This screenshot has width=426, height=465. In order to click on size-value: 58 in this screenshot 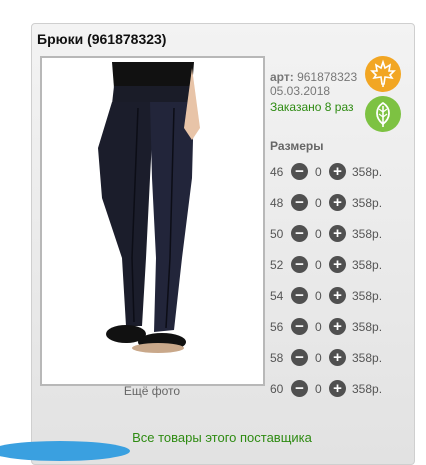, I will do `click(277, 358)`.